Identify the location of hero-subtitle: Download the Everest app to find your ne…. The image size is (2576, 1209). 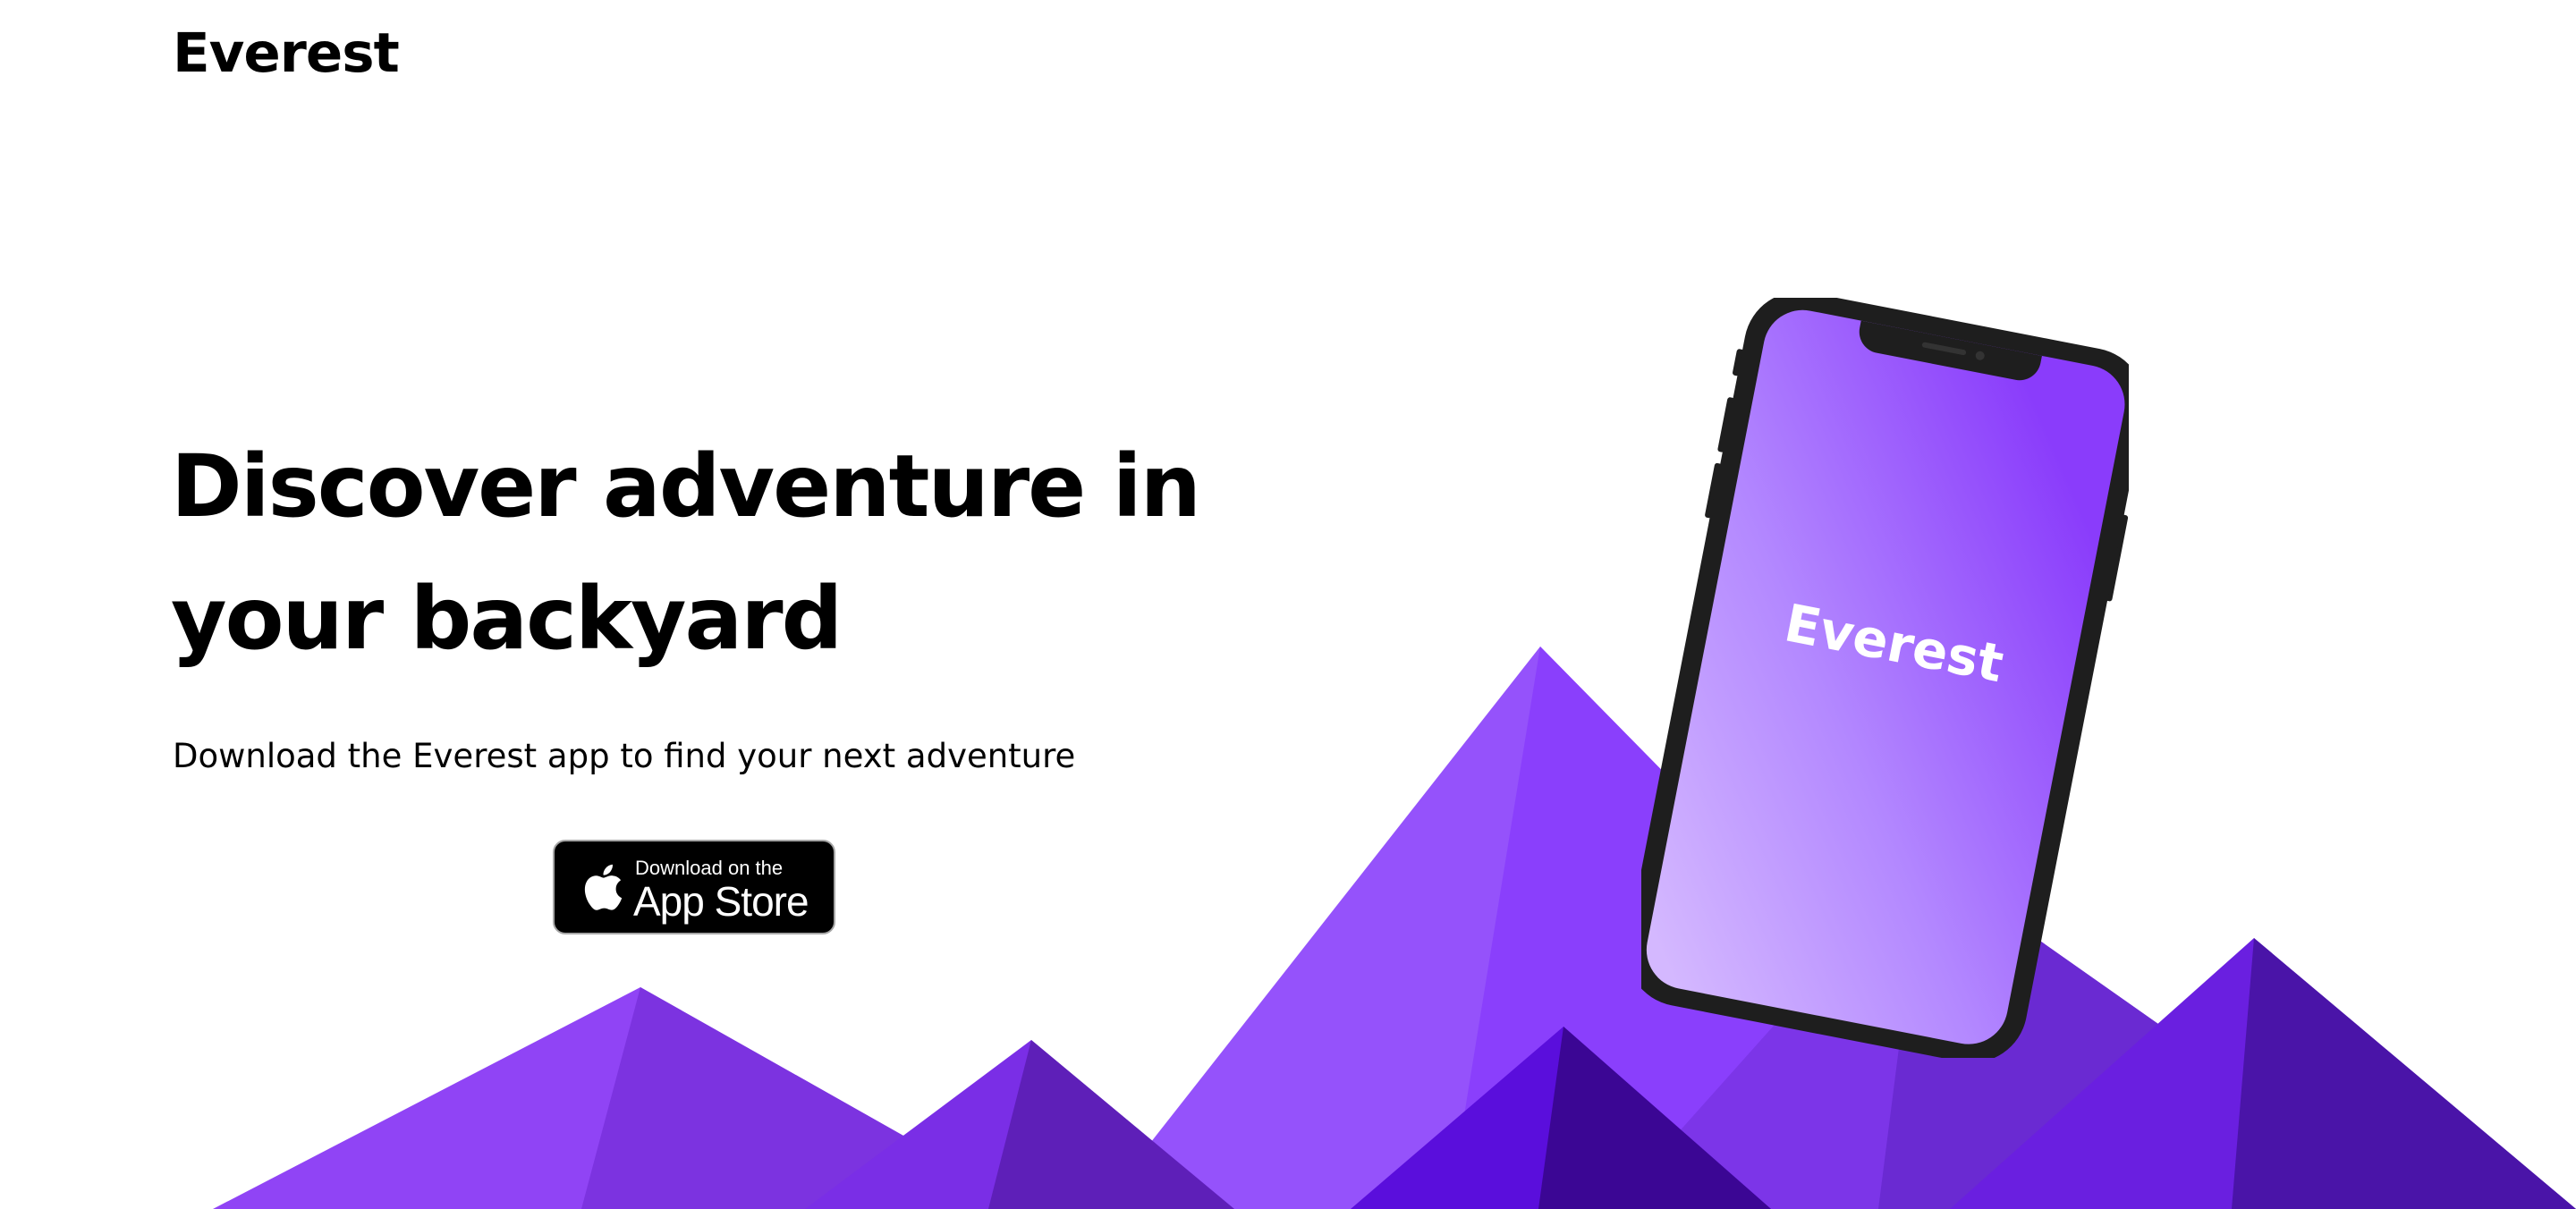
(624, 756).